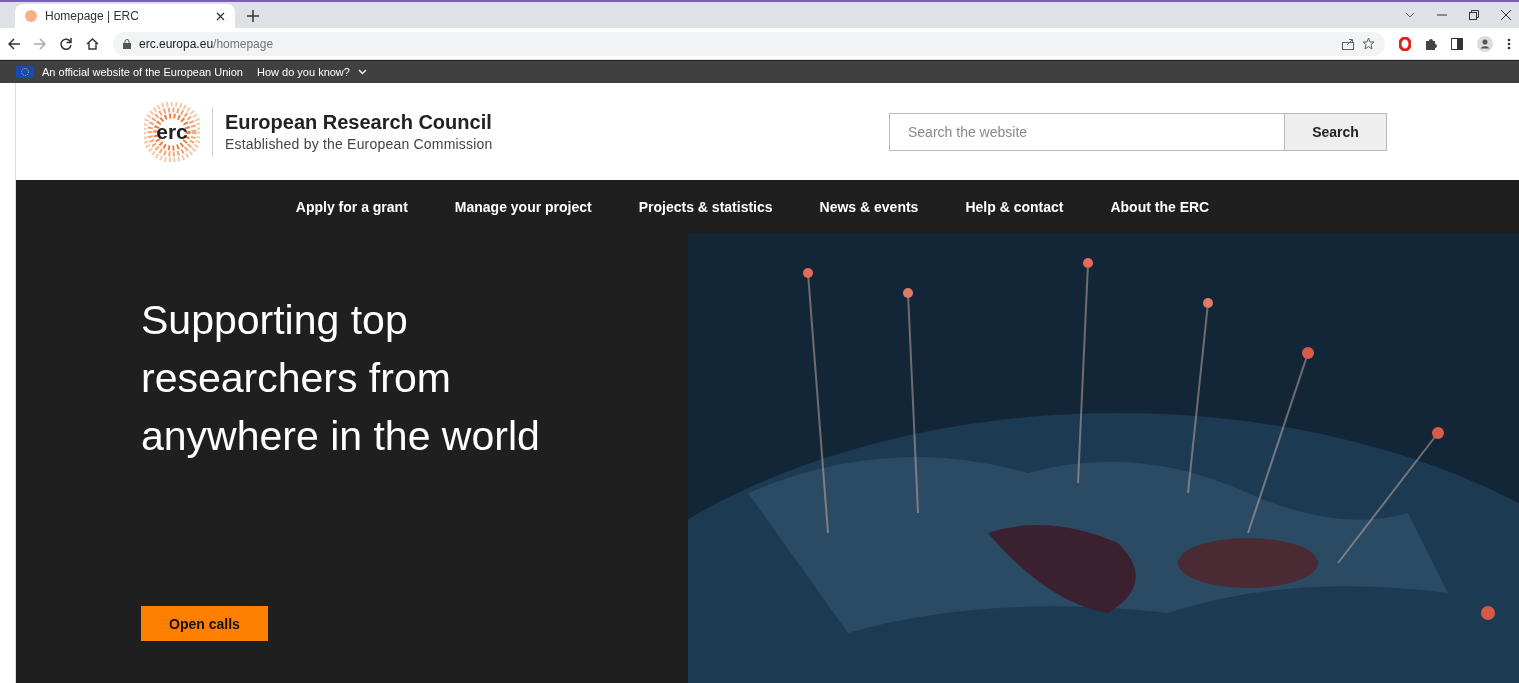 This screenshot has width=1519, height=683. I want to click on profile-icon, so click(1485, 43).